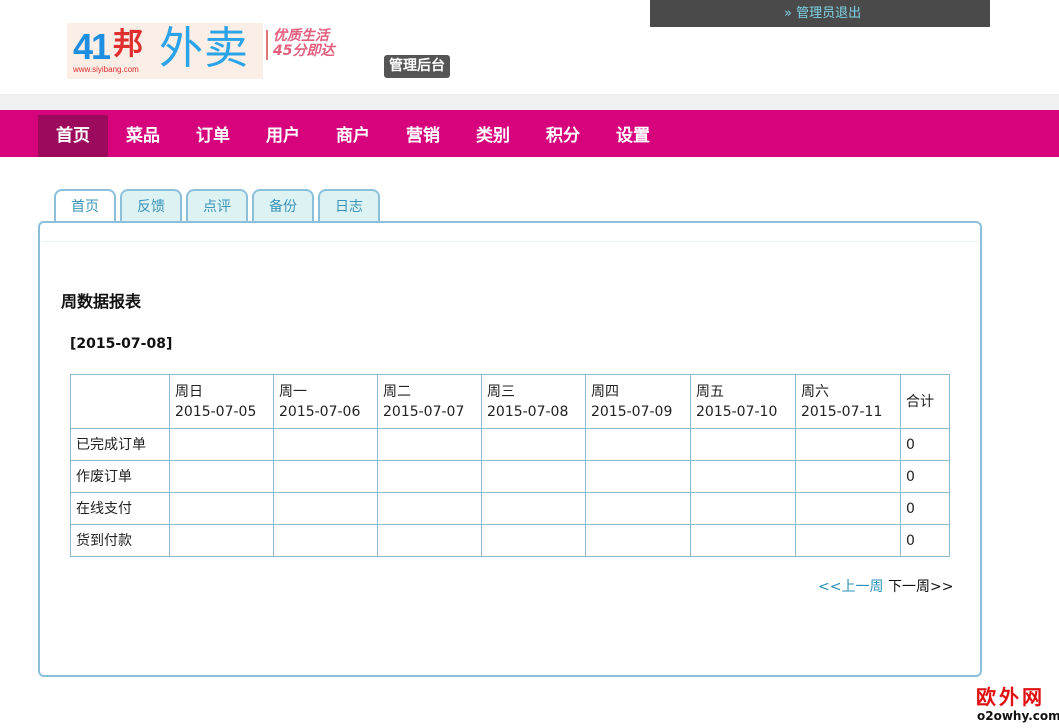  What do you see at coordinates (1010, 697) in the screenshot?
I see `watermark-title: 欧外网` at bounding box center [1010, 697].